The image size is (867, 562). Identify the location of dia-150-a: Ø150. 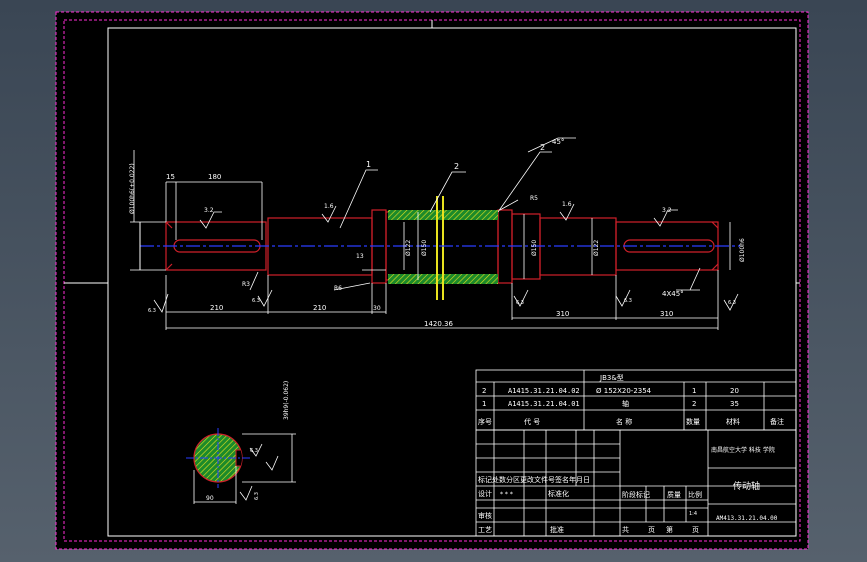
(424, 248).